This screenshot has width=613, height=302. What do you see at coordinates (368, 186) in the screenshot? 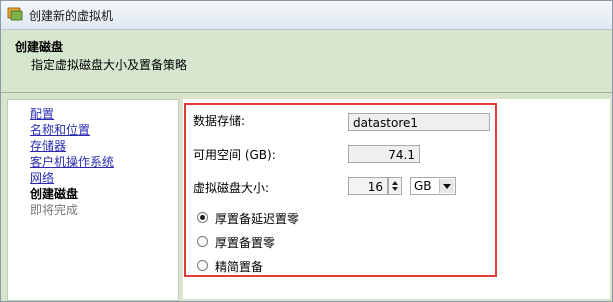
I see `disk-size-input: 16` at bounding box center [368, 186].